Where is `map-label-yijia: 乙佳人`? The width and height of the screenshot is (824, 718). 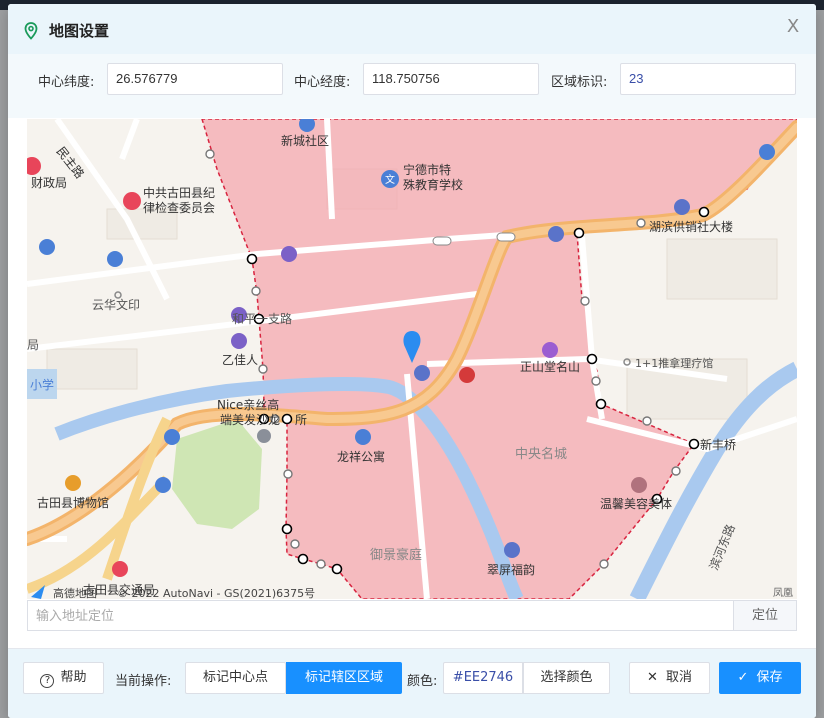
map-label-yijia: 乙佳人 is located at coordinates (240, 360).